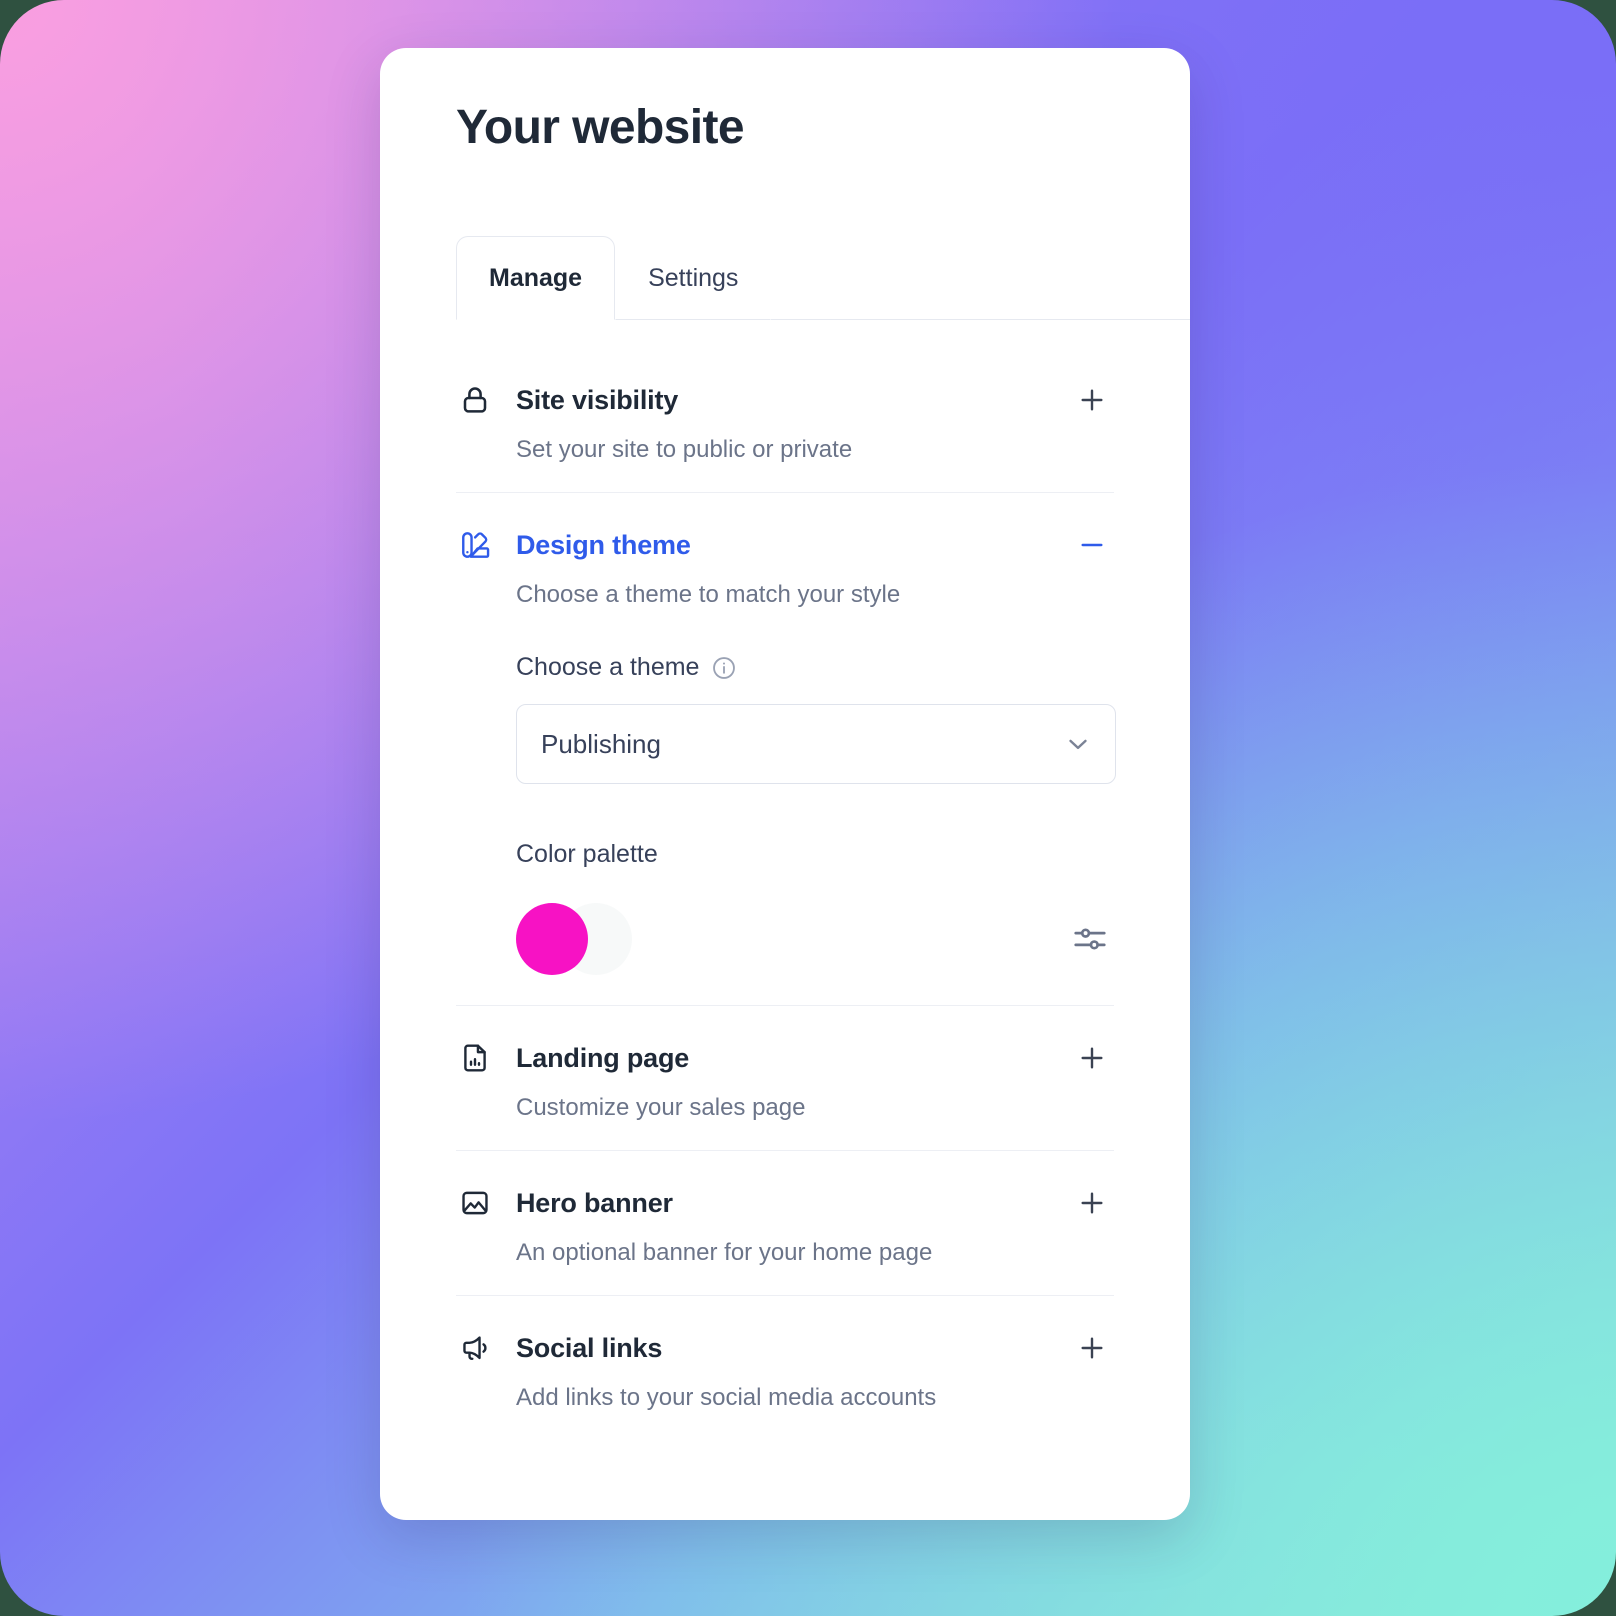  I want to click on section-social-links-title: Social links, so click(589, 1347).